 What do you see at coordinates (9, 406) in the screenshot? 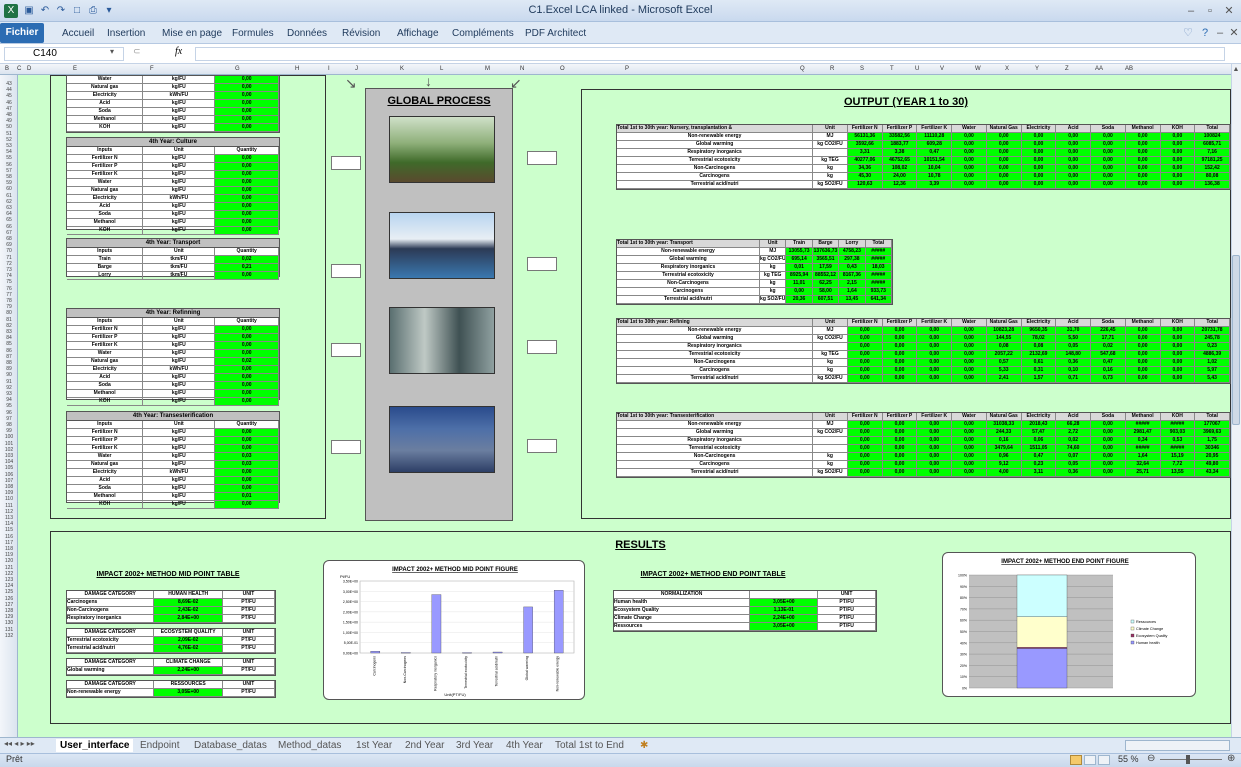
I see `row-number: 95` at bounding box center [9, 406].